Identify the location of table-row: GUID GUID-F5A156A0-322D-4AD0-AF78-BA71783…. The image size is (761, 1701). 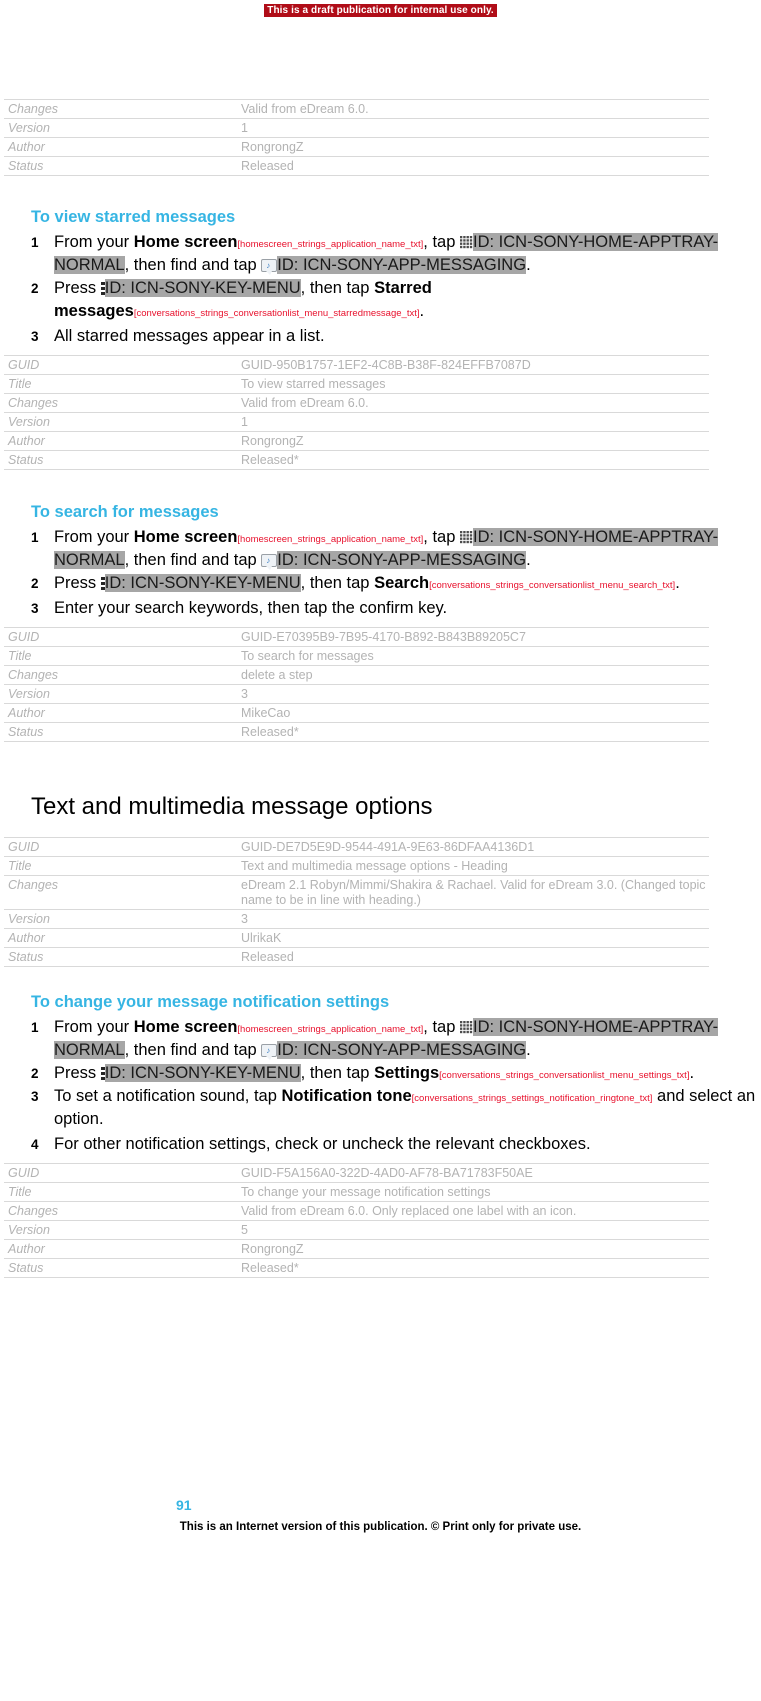
(356, 1173).